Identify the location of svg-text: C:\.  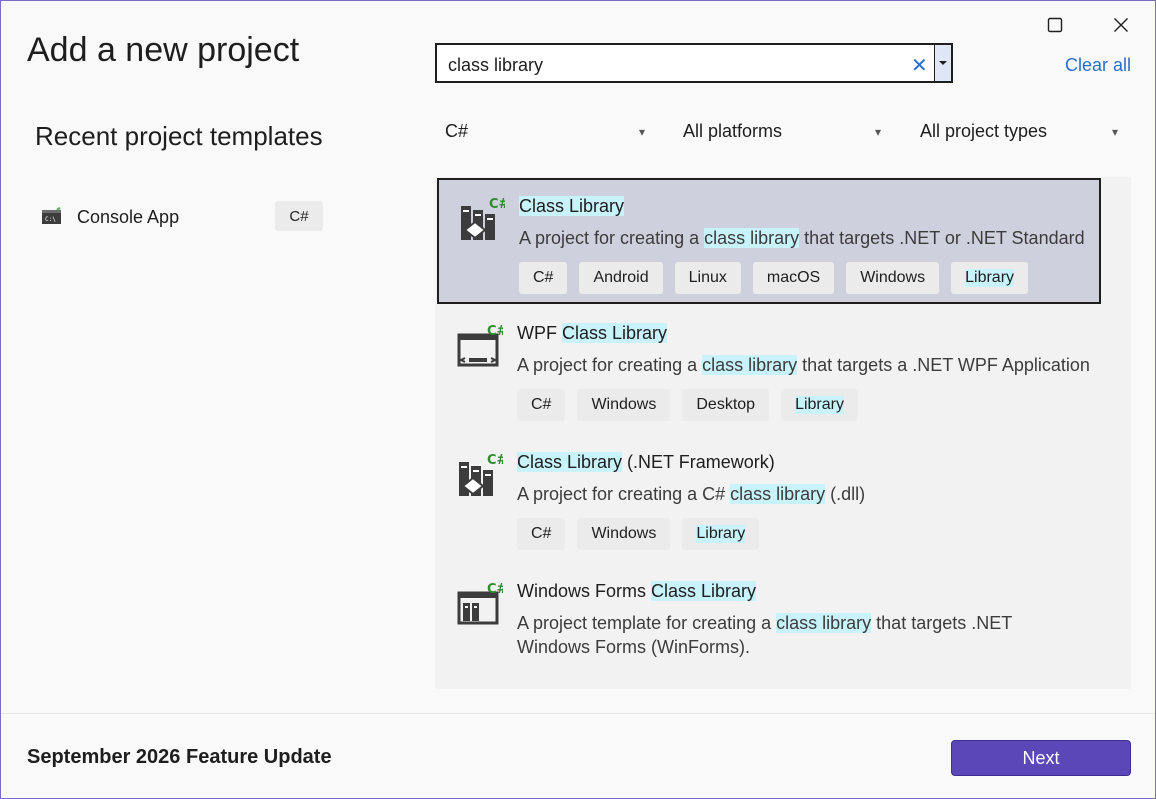
(50, 219).